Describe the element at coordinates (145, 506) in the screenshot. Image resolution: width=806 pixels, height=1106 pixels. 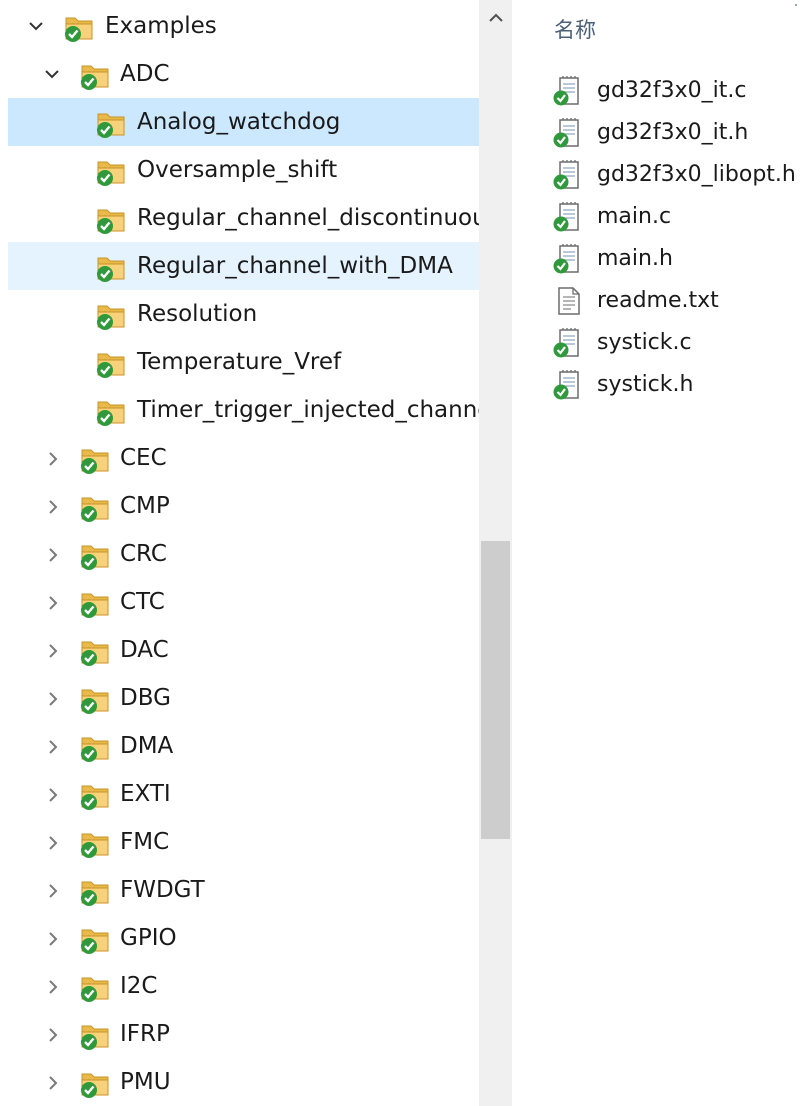
I see `tree-item-label: CMP` at that location.